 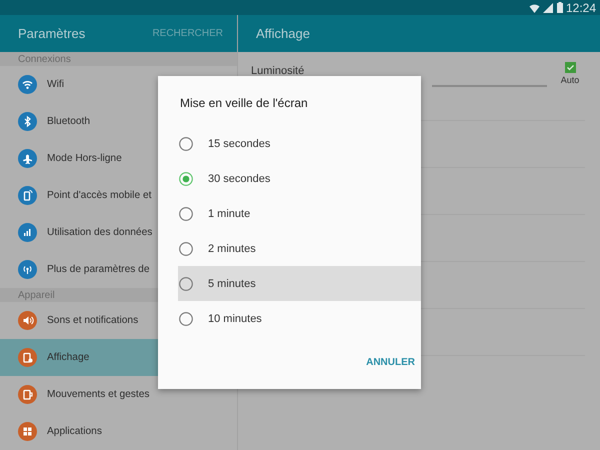 What do you see at coordinates (581, 7) in the screenshot?
I see `status-time: 12:24` at bounding box center [581, 7].